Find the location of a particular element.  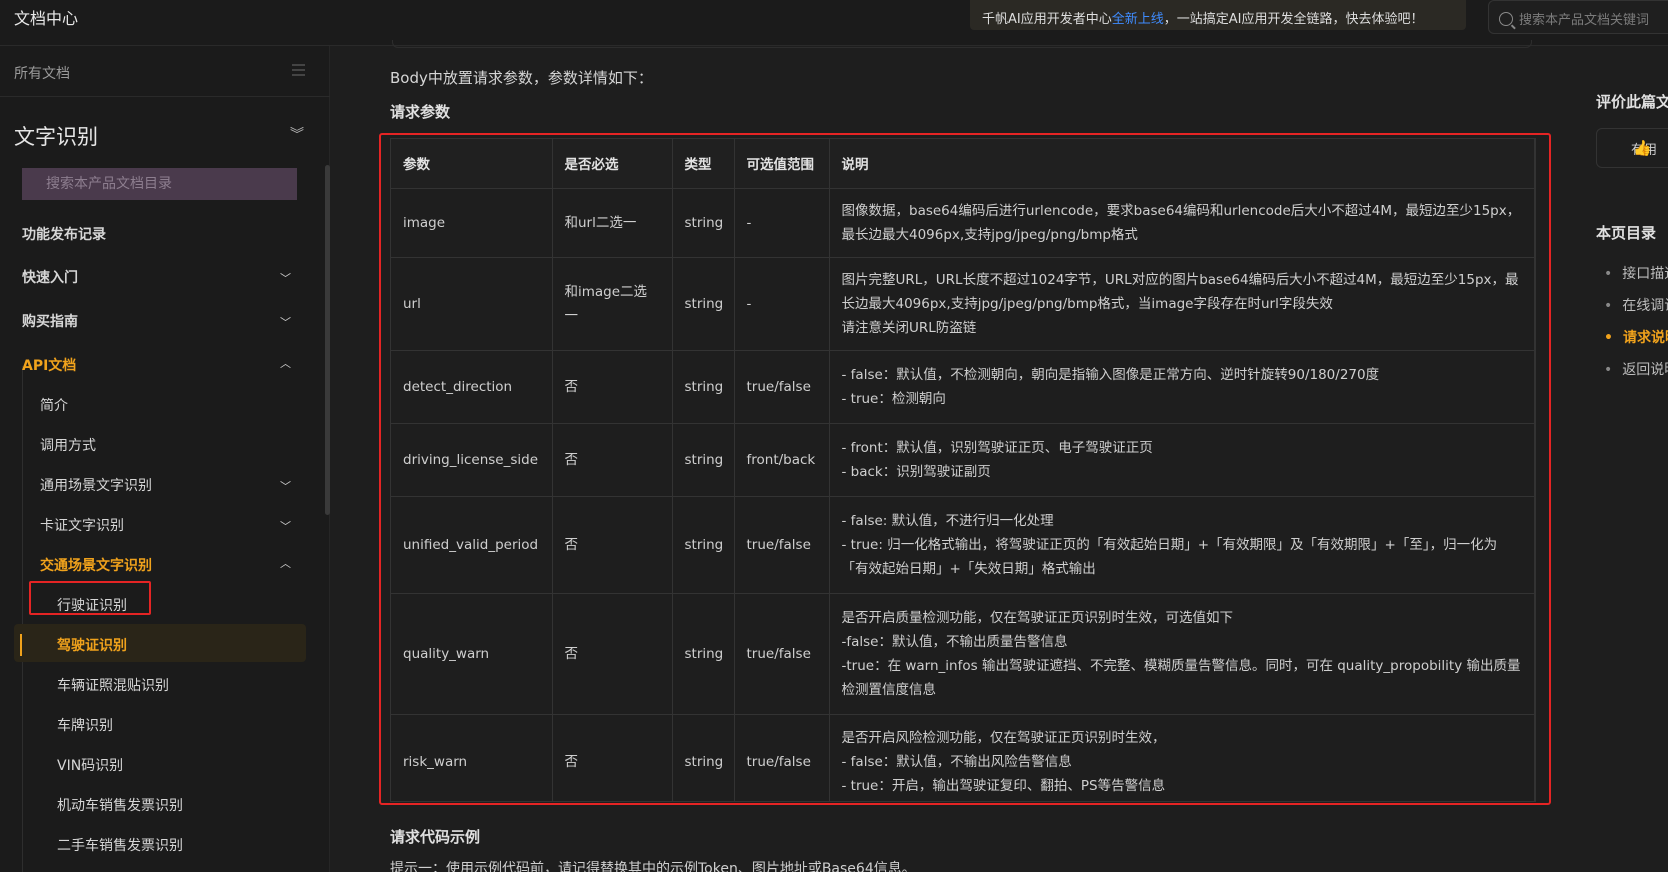

toc-title: 本页目录 is located at coordinates (1626, 233).